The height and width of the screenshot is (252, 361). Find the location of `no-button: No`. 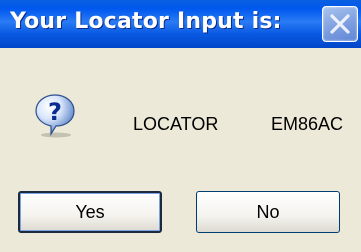

no-button: No is located at coordinates (268, 212).